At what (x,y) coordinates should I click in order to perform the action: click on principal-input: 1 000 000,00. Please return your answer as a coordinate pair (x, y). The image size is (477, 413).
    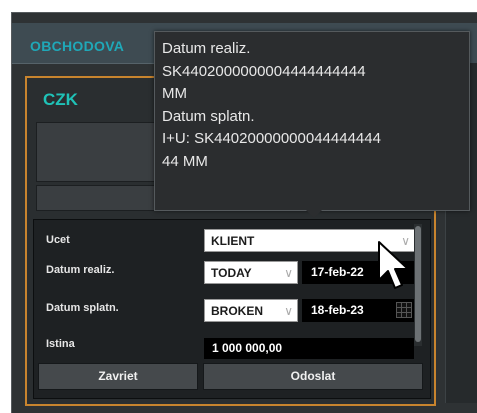
    Looking at the image, I should click on (309, 348).